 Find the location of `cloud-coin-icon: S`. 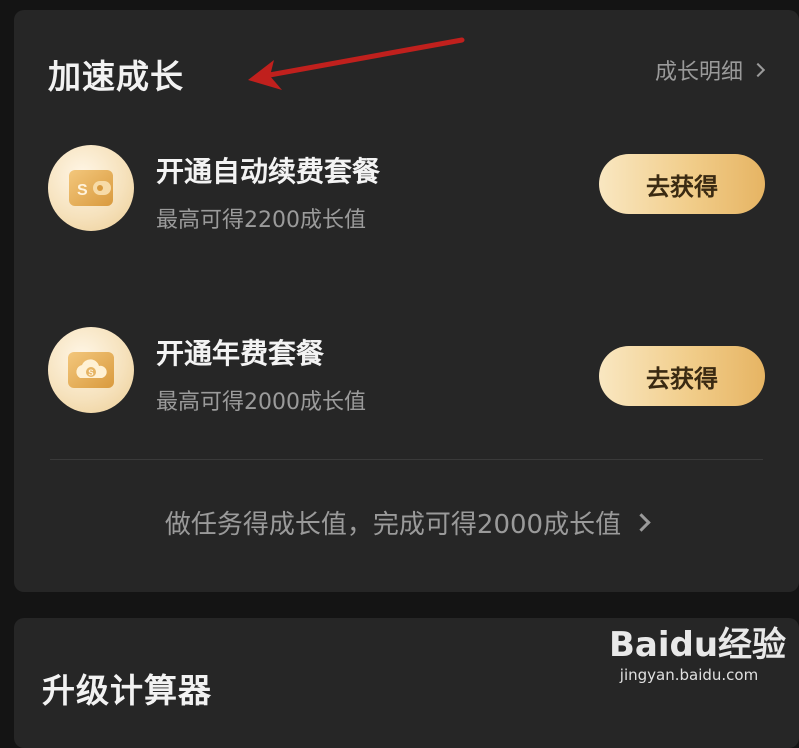

cloud-coin-icon: S is located at coordinates (91, 370).